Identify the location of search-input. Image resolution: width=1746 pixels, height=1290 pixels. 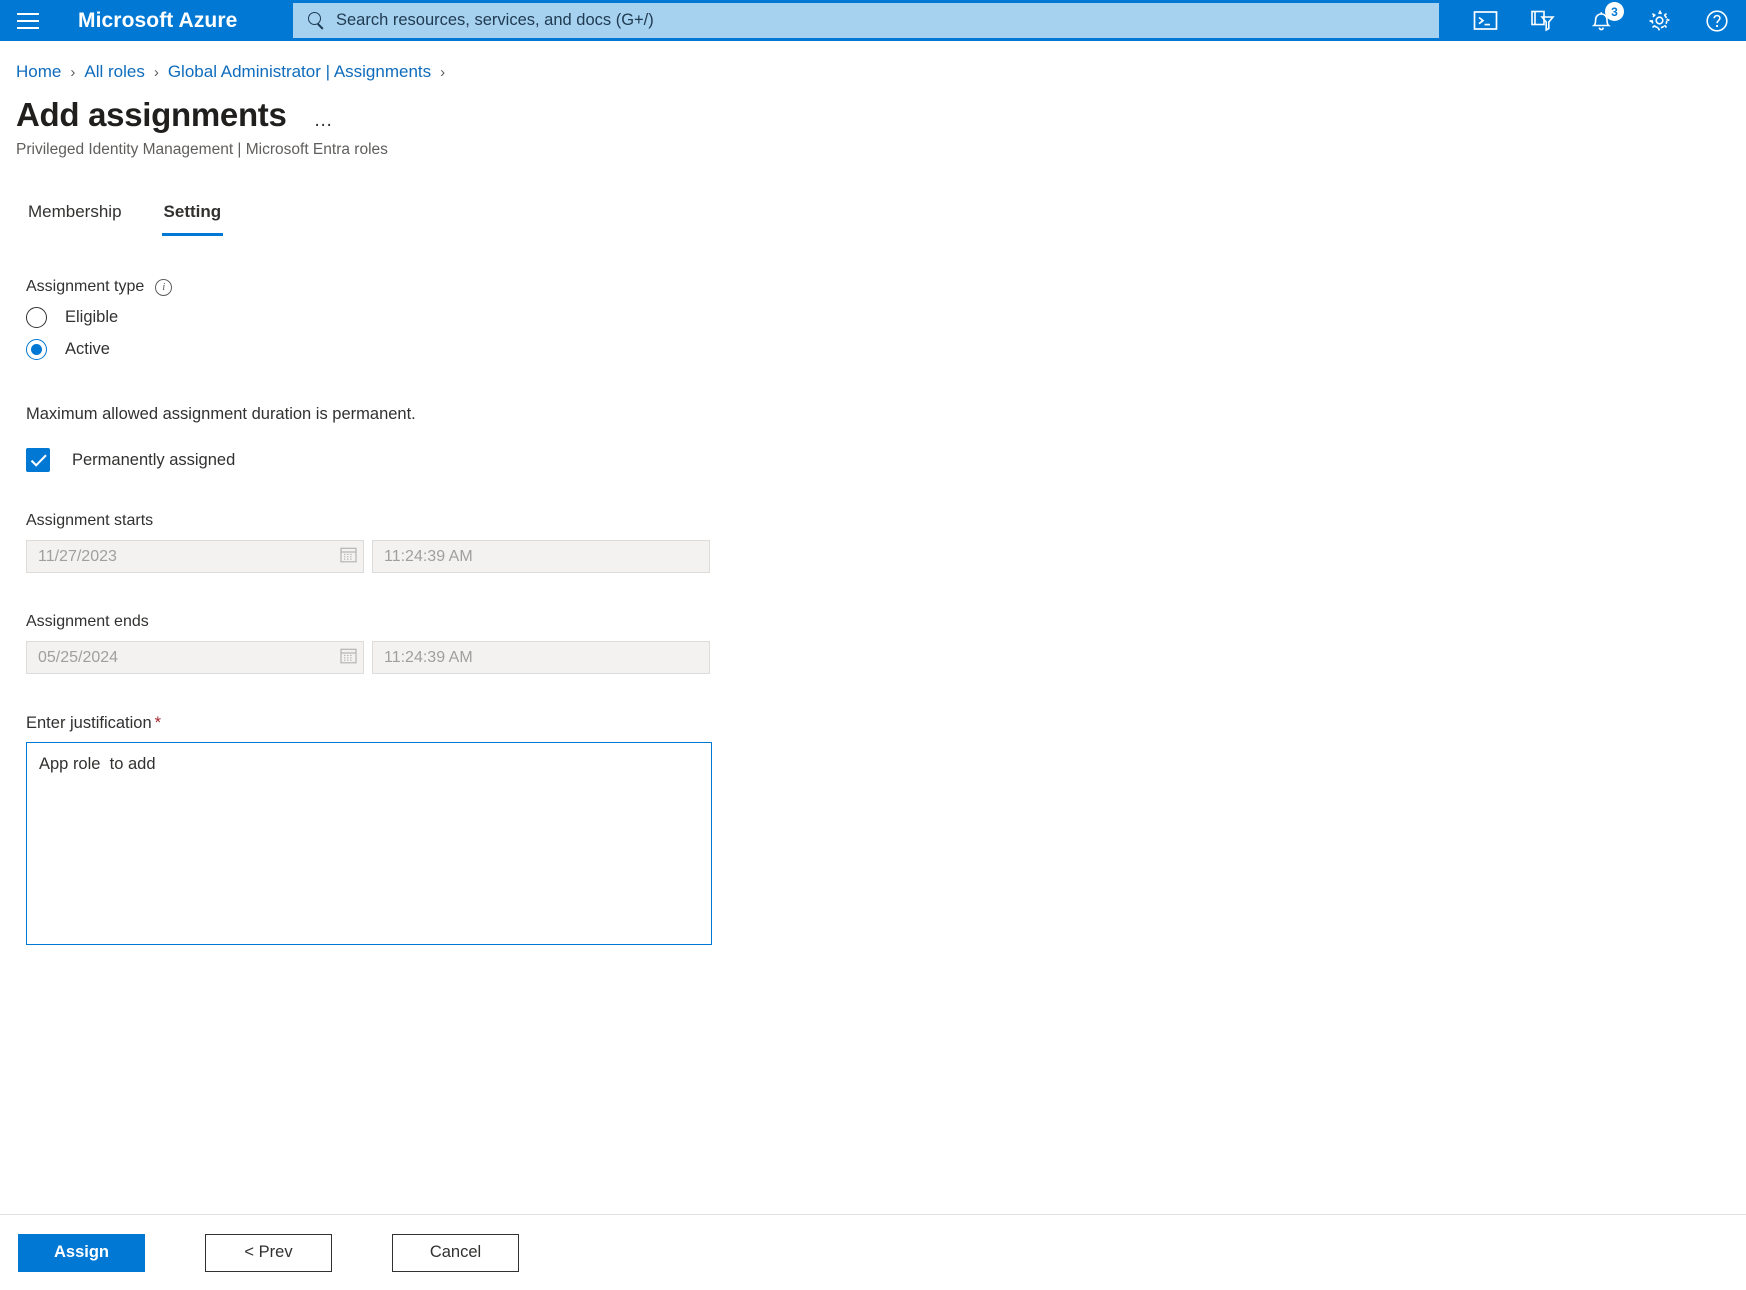
(861, 20).